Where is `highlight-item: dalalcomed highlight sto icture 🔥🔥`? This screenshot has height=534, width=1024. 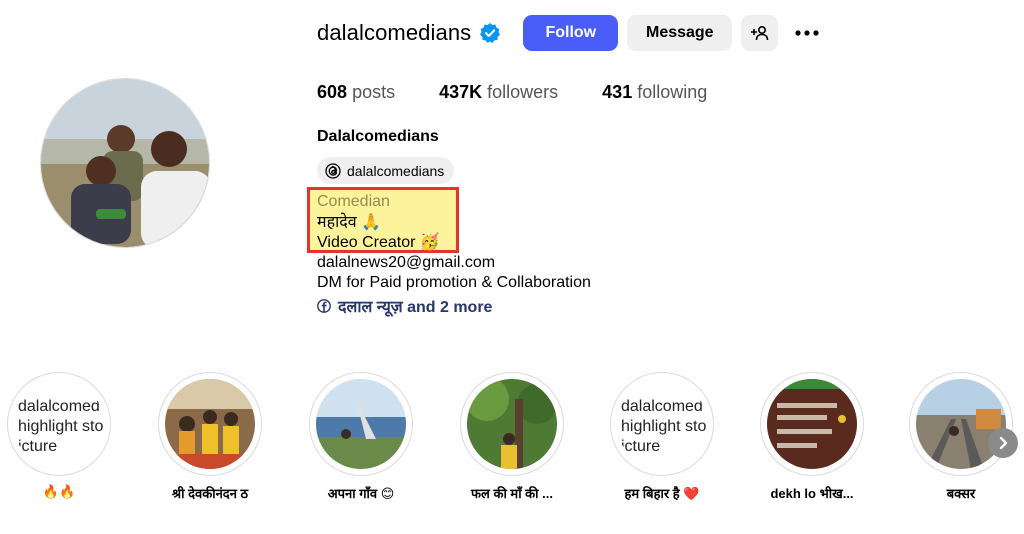 highlight-item: dalalcomed highlight sto icture 🔥🔥 is located at coordinates (59, 436).